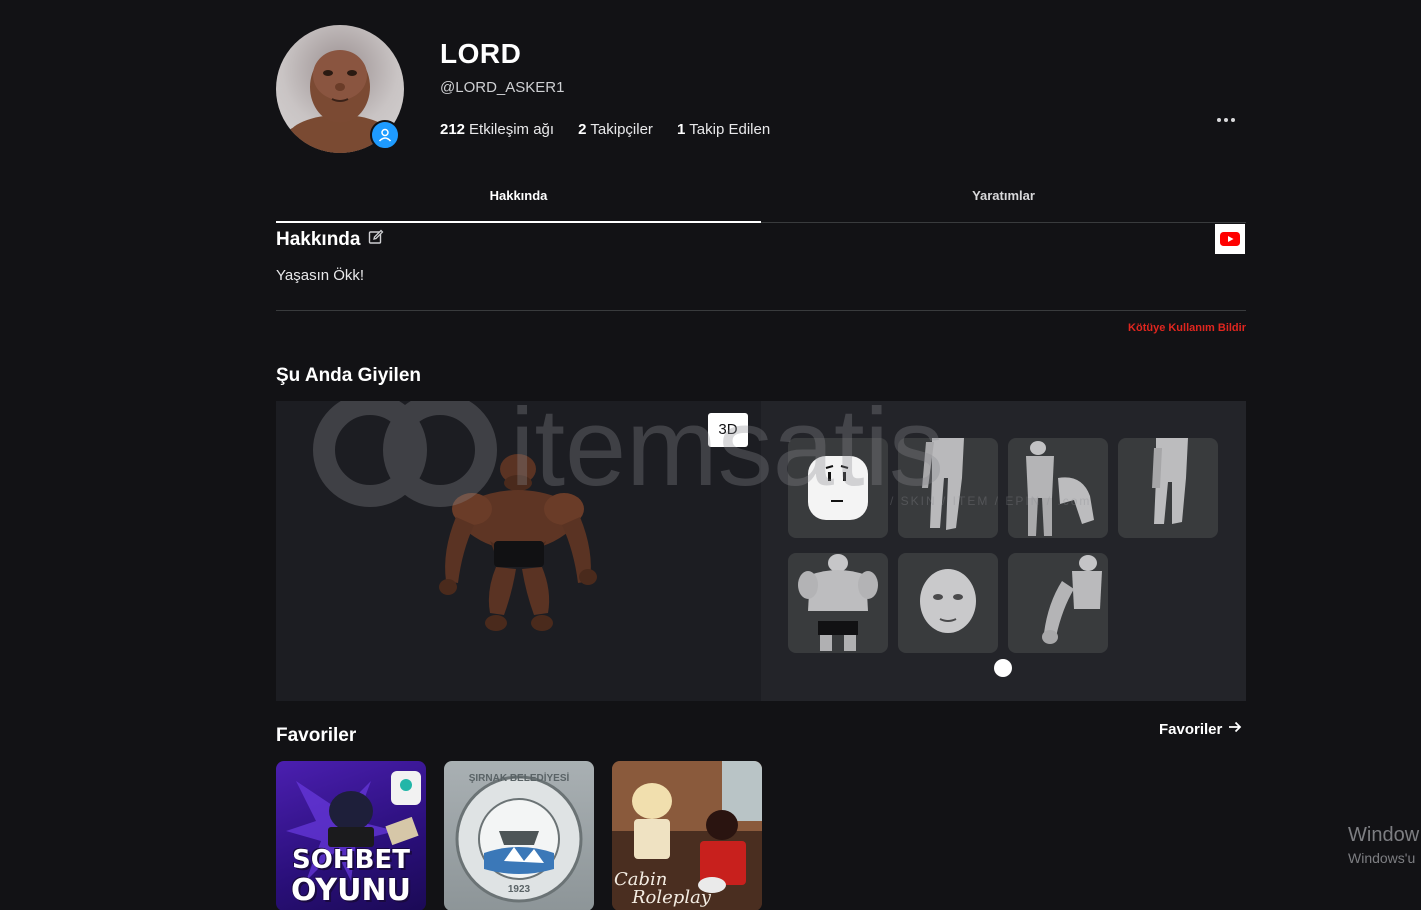  Describe the element at coordinates (838, 488) in the screenshot. I see `item-classic-face` at that location.